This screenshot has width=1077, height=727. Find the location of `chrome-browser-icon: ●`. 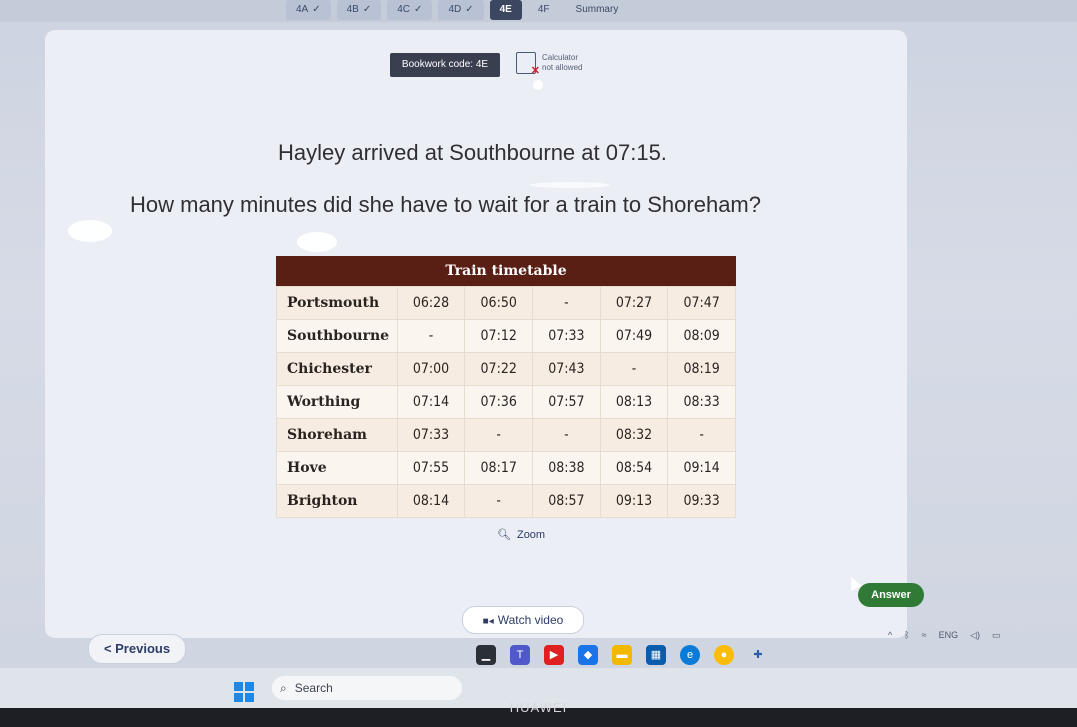

chrome-browser-icon: ● is located at coordinates (724, 655).